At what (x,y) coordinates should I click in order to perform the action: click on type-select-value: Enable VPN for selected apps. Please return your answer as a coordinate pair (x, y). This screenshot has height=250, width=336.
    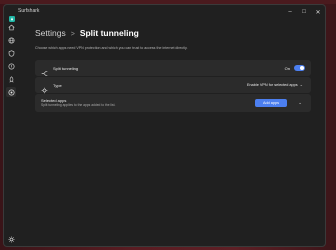
    Looking at the image, I should click on (272, 84).